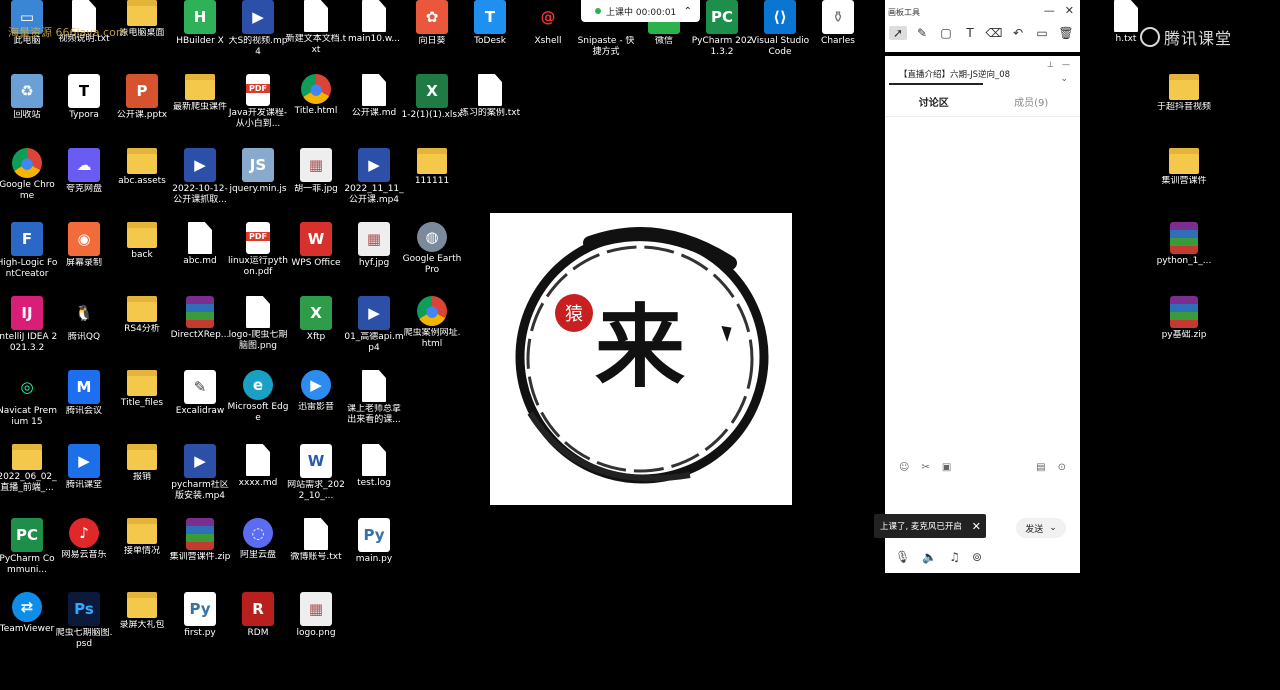 The width and height of the screenshot is (1280, 690). What do you see at coordinates (258, 250) in the screenshot?
I see `desktop-icon: PDF linux运行python.pdf` at bounding box center [258, 250].